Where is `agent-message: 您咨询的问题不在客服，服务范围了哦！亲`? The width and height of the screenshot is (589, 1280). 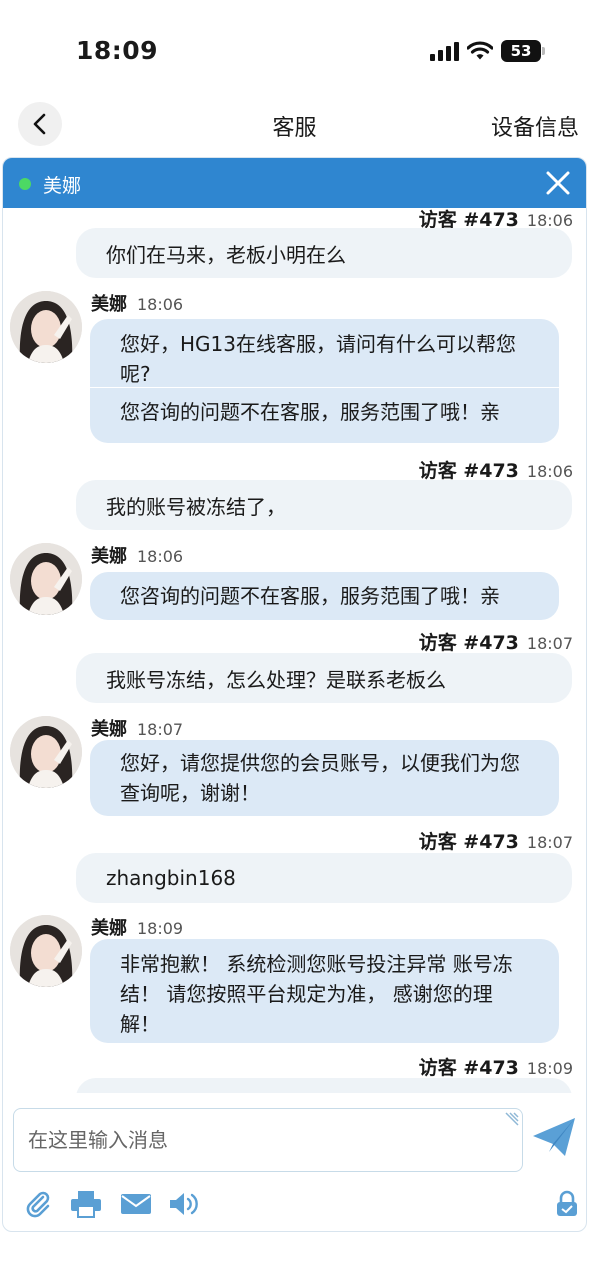 agent-message: 您咨询的问题不在客服，服务范围了哦！亲 is located at coordinates (324, 596).